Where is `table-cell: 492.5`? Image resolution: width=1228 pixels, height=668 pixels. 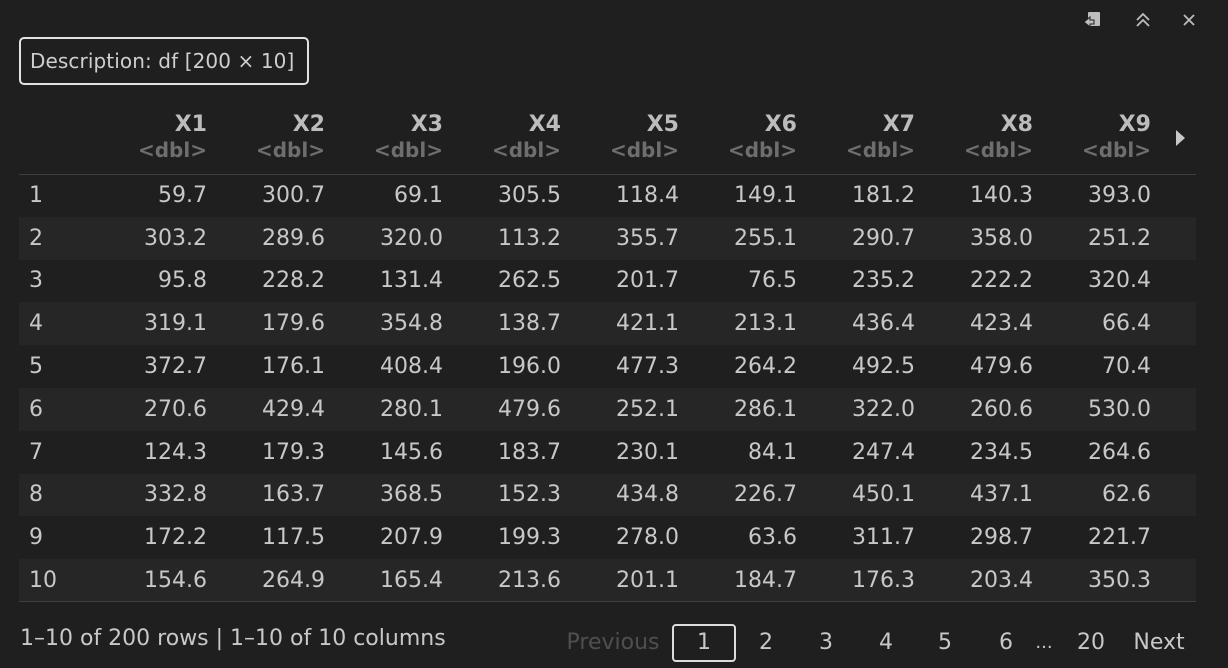
table-cell: 492.5 is located at coordinates (883, 367).